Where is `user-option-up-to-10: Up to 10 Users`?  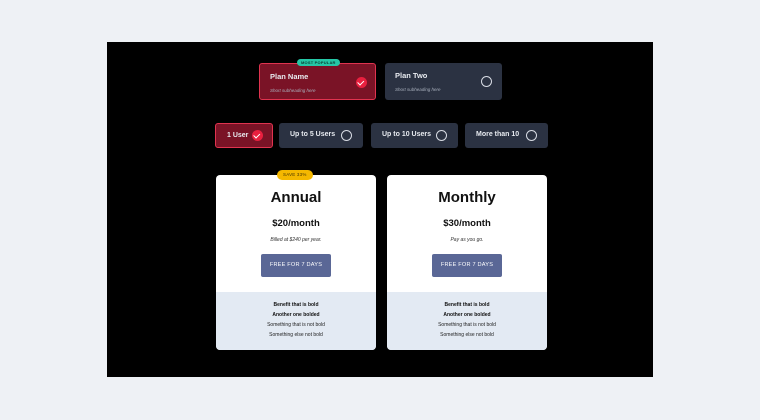 user-option-up-to-10: Up to 10 Users is located at coordinates (414, 135).